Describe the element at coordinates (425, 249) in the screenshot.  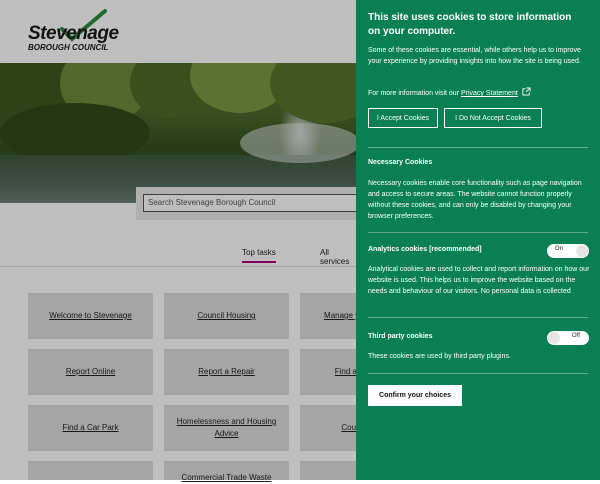
I see `analytics-cookies-title: Analytics cookies [recommended]` at that location.